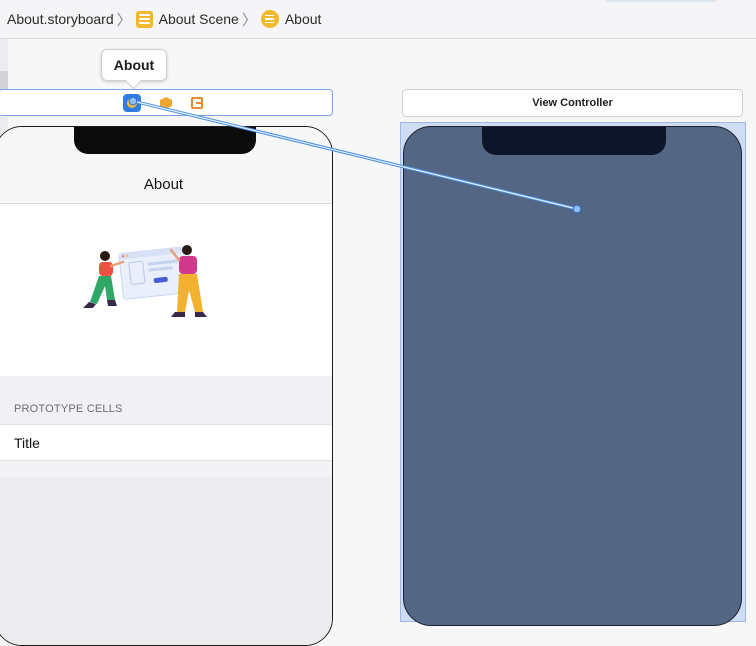 This screenshot has width=756, height=646. Describe the element at coordinates (661, 1) in the screenshot. I see `top-divider` at that location.